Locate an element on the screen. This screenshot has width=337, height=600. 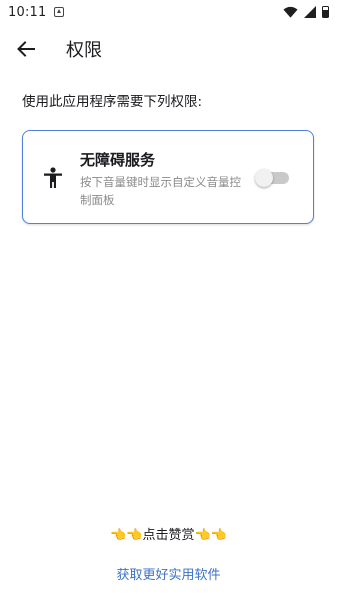
status-icons is located at coordinates (306, 12).